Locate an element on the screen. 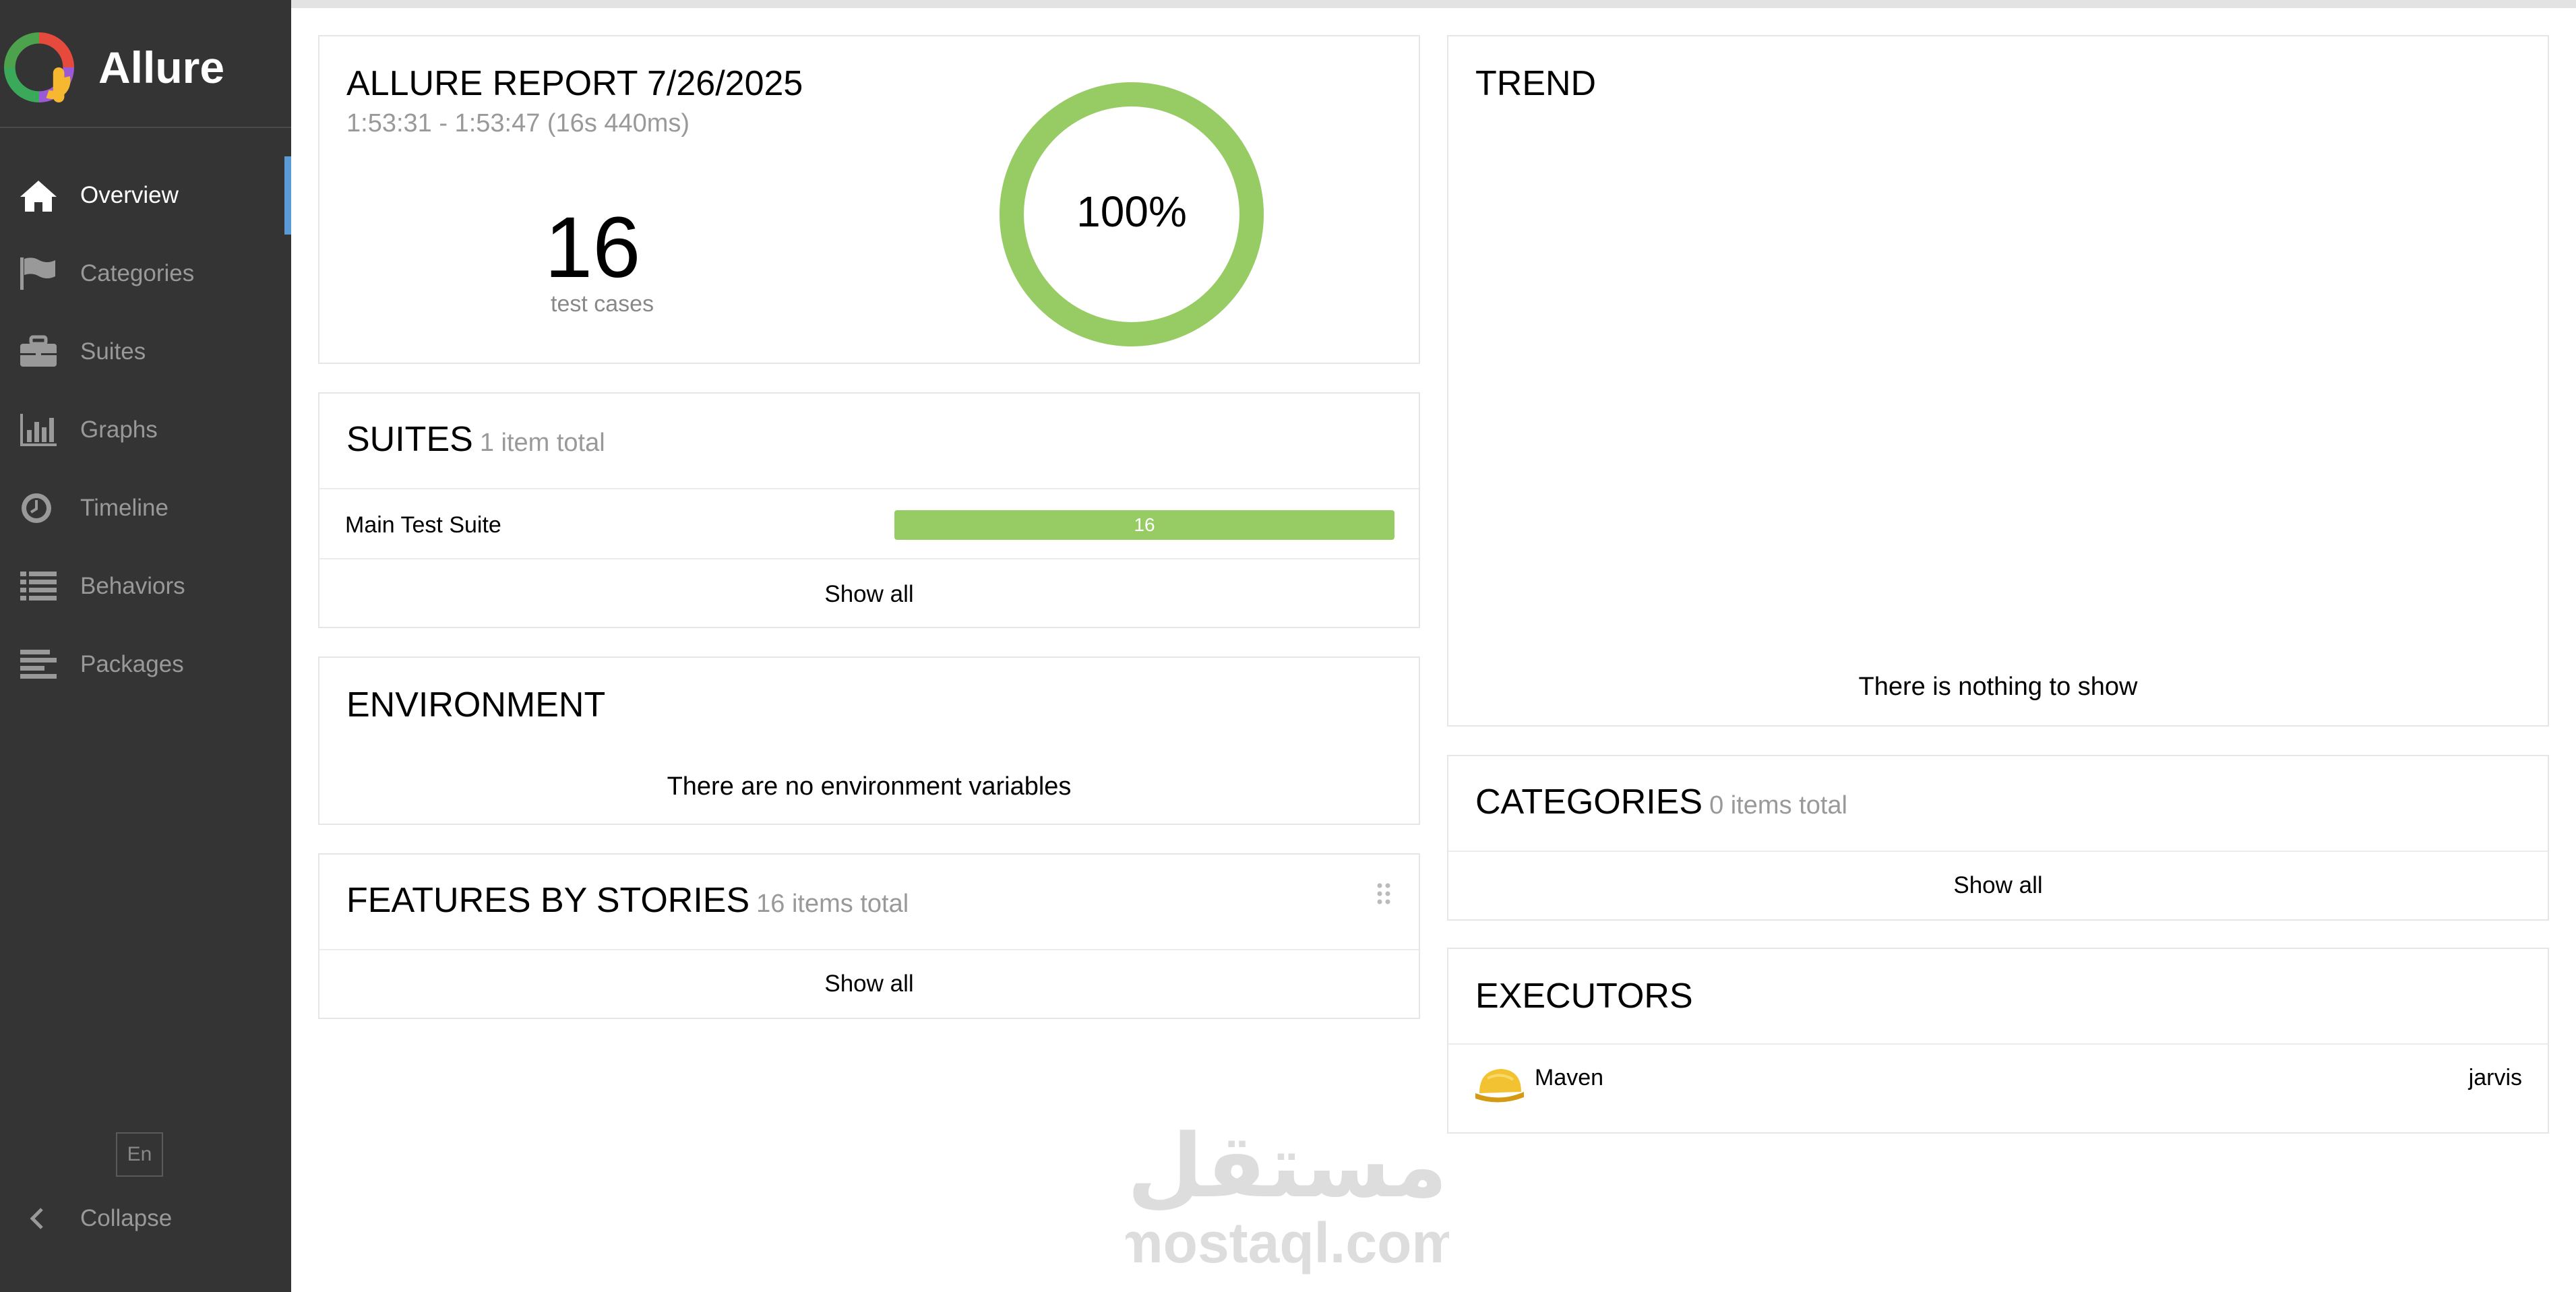  suites-show-all-link: Show all is located at coordinates (869, 595).